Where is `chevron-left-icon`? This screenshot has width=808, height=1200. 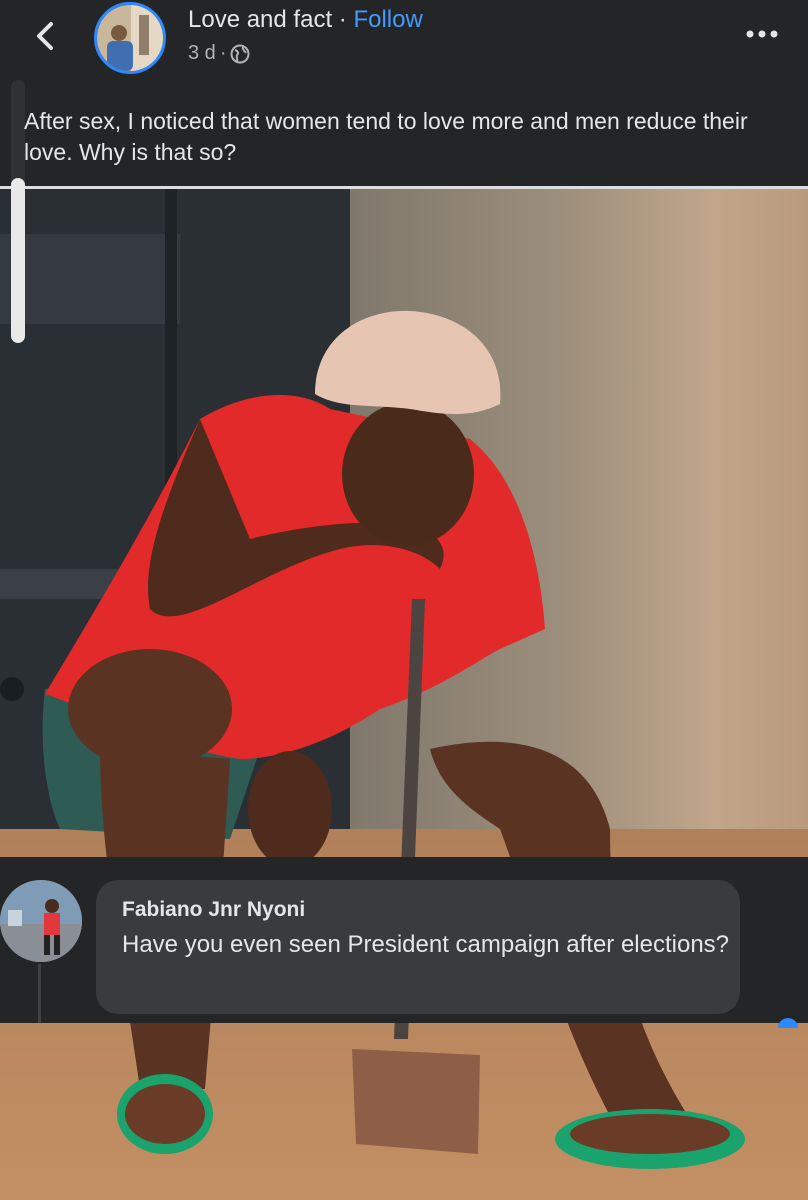
chevron-left-icon is located at coordinates (46, 36).